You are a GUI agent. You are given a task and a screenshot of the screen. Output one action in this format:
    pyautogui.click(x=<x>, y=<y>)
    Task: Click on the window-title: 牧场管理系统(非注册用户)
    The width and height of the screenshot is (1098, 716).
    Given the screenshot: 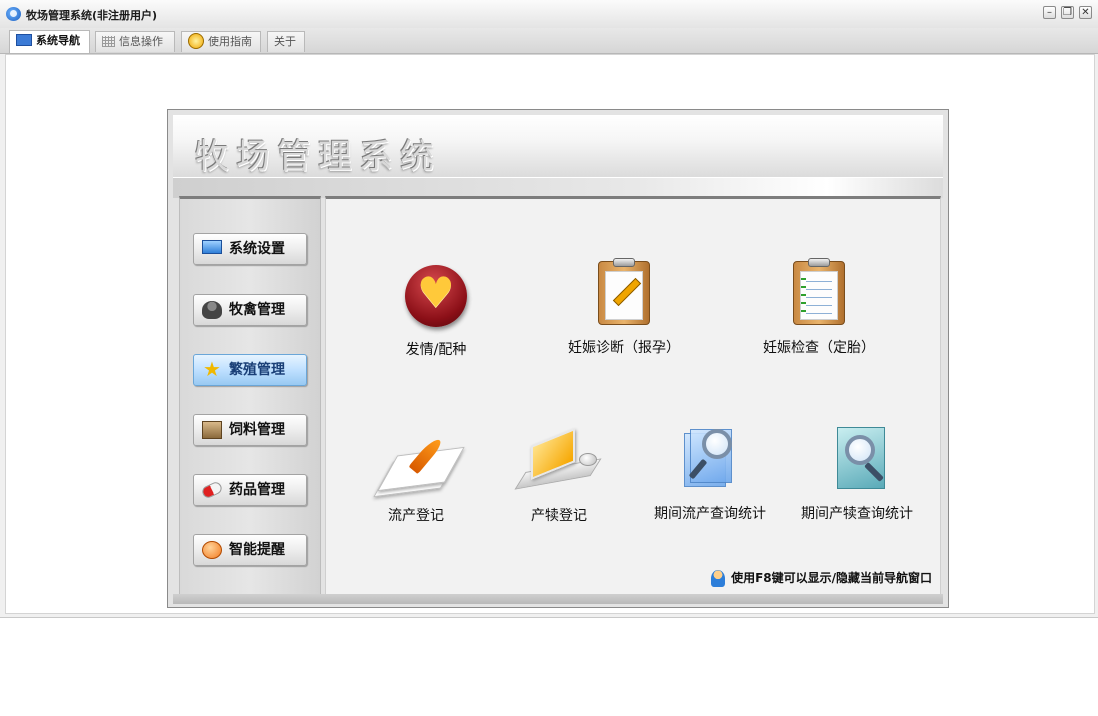 What is the action you would take?
    pyautogui.click(x=92, y=15)
    